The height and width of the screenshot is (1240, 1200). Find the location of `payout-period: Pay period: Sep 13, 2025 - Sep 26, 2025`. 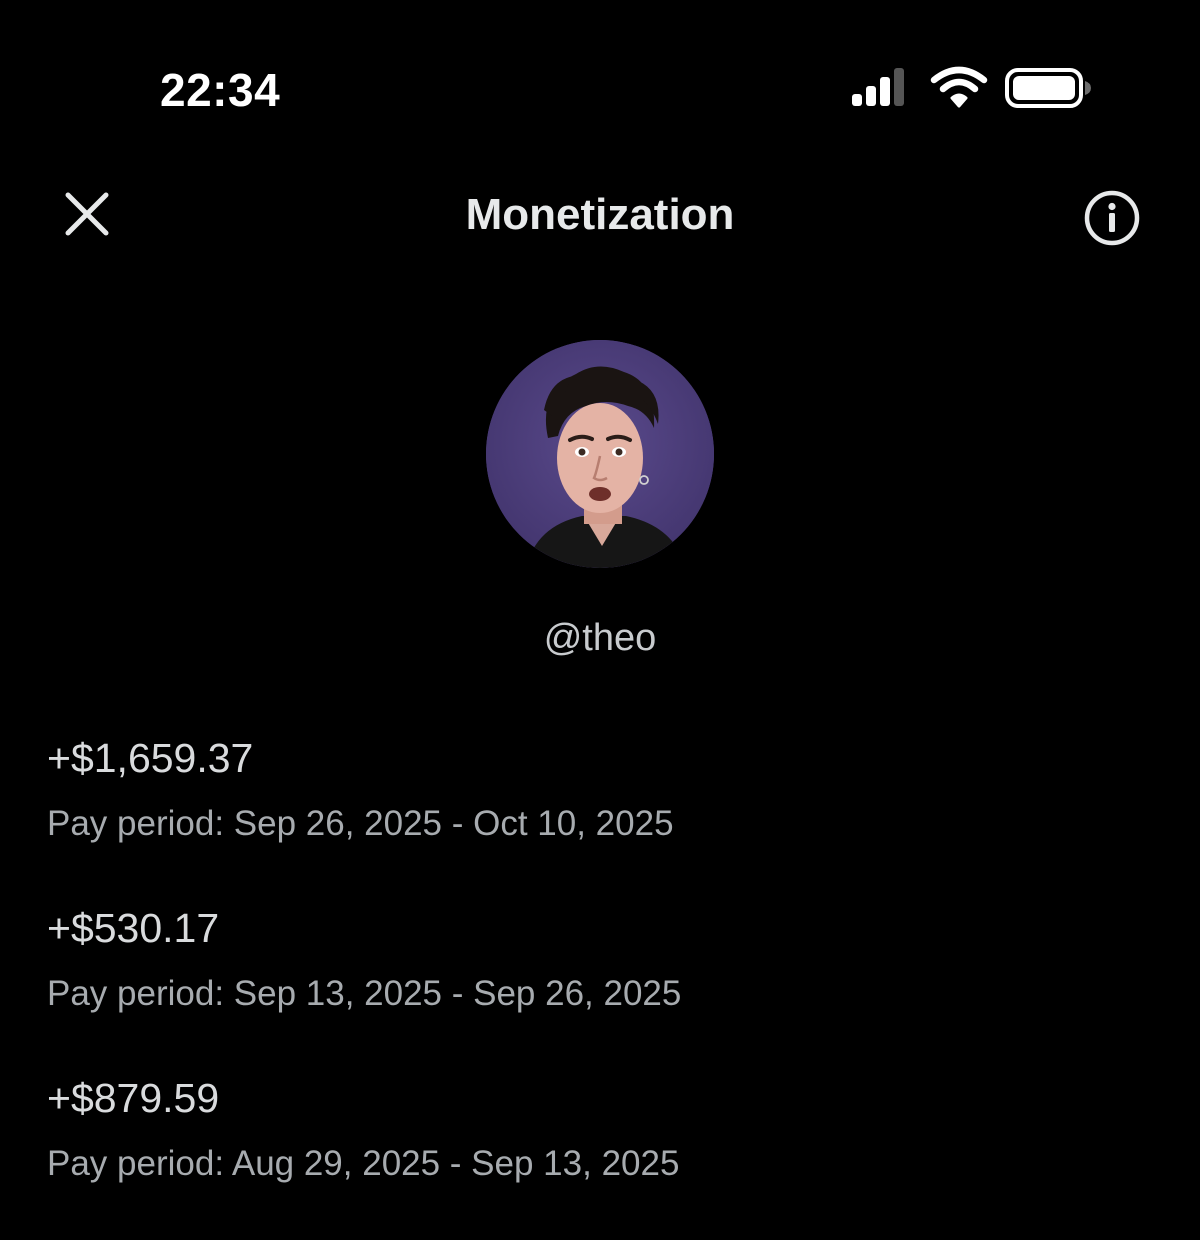

payout-period: Pay period: Sep 13, 2025 - Sep 26, 2025 is located at coordinates (364, 993).